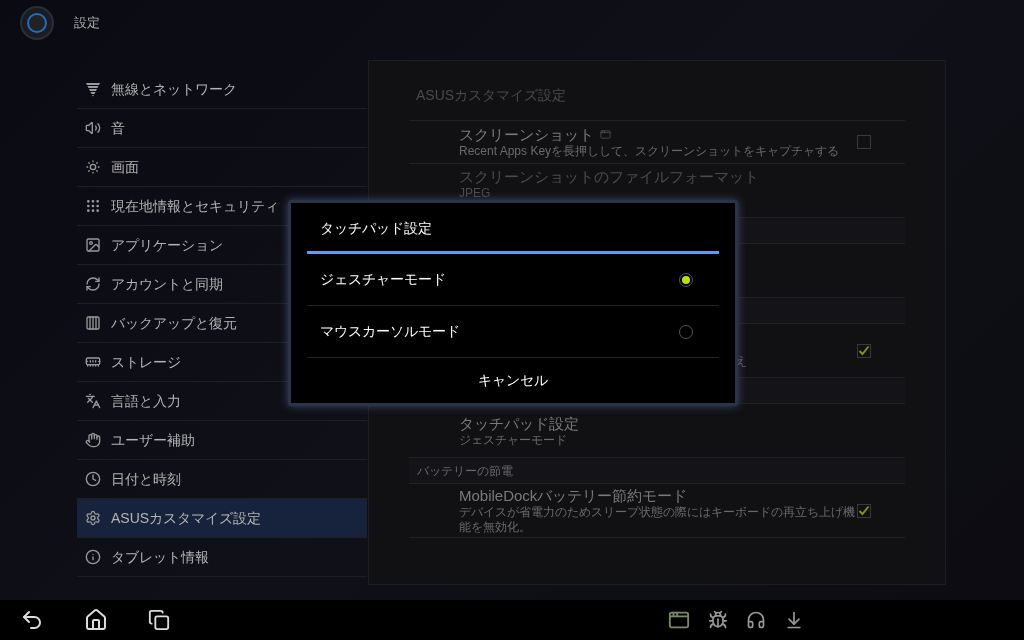  Describe the element at coordinates (93, 245) in the screenshot. I see `picture-icon` at that location.